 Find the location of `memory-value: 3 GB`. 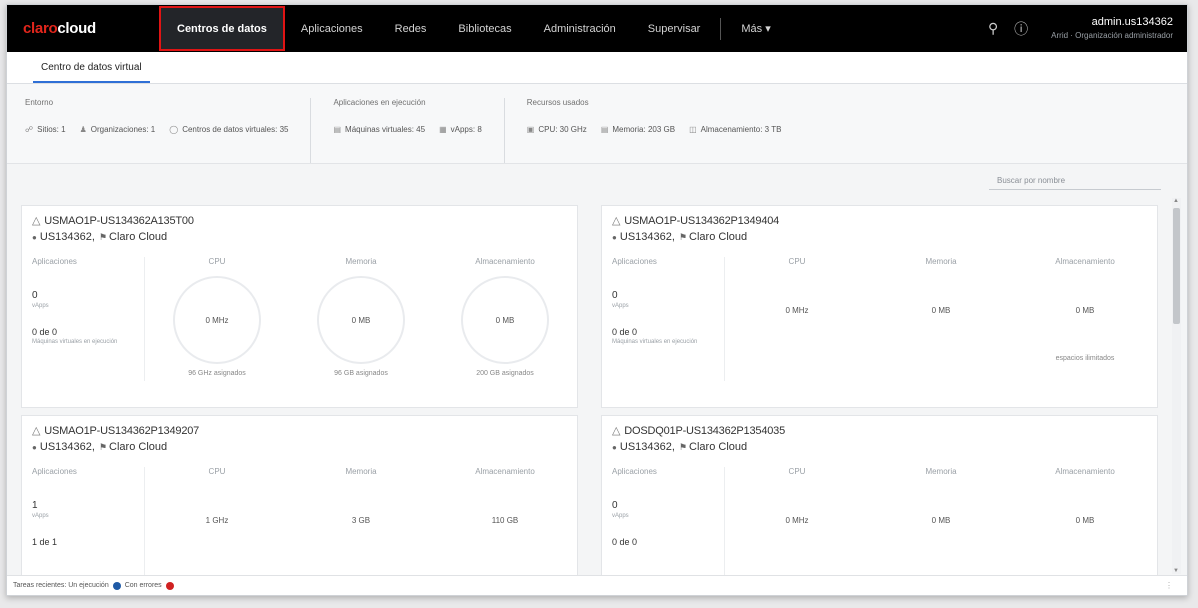

memory-value: 3 GB is located at coordinates (361, 520).